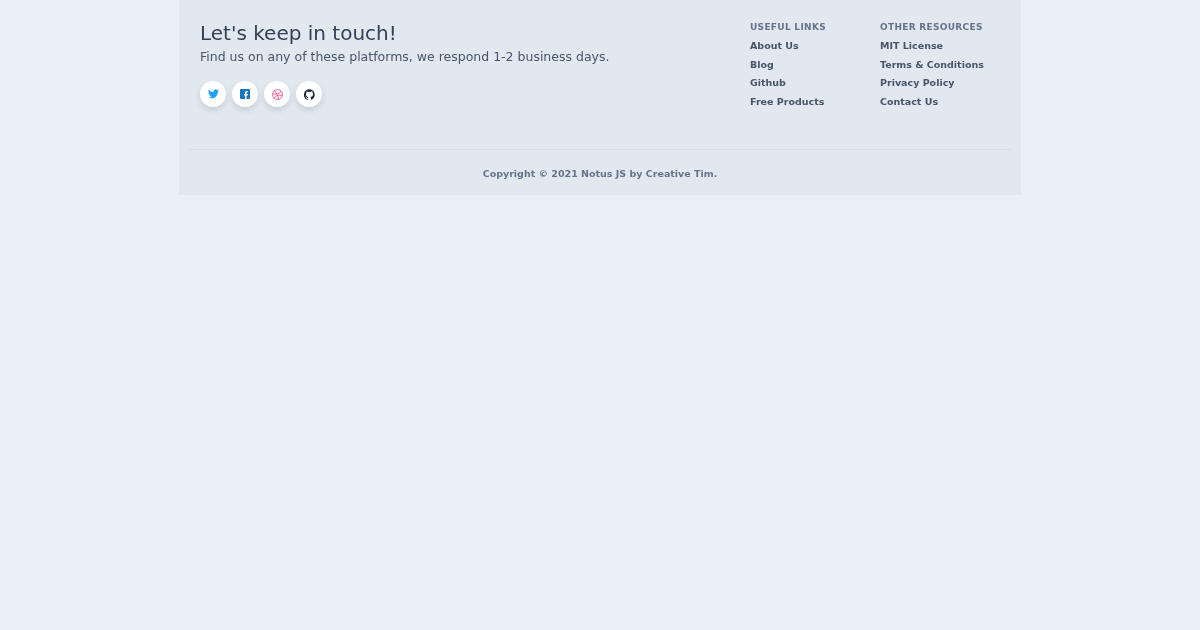 The image size is (1200, 630). I want to click on copyright-text: Copyright © 2021 Notus JS by Creative Tim., so click(600, 173).